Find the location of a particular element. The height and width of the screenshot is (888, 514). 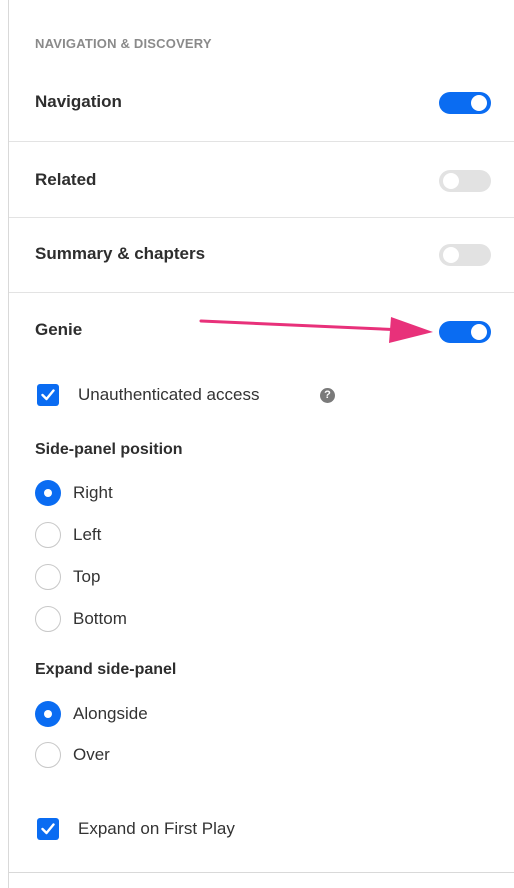

radio-right is located at coordinates (48, 493).